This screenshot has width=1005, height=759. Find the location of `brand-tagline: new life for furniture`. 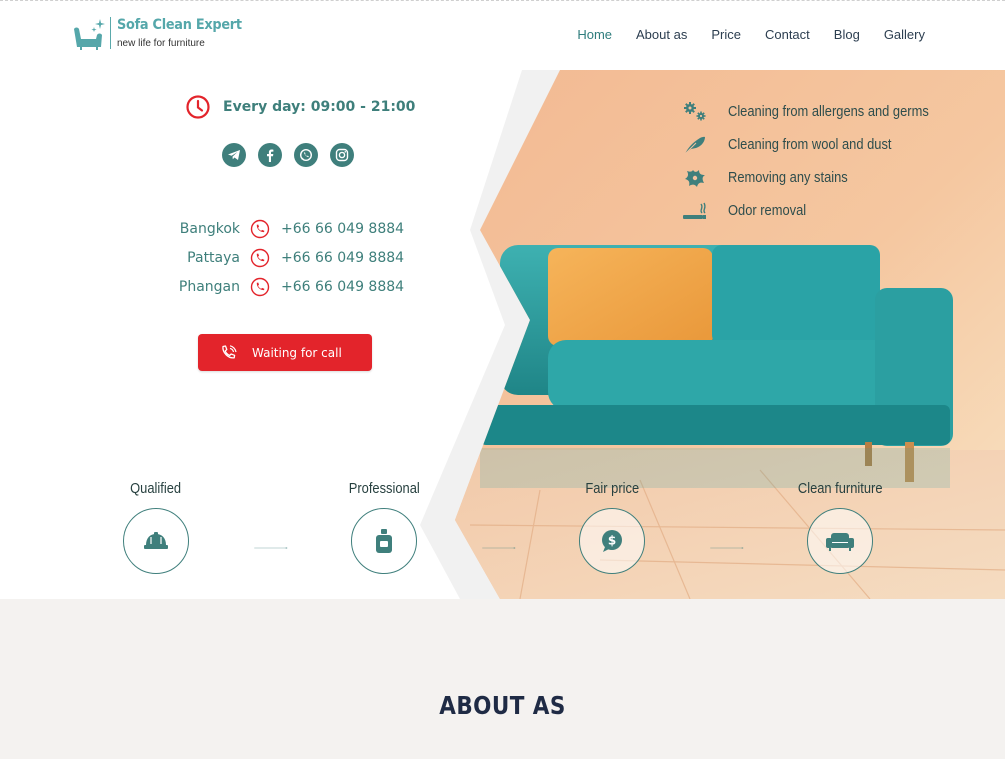

brand-tagline: new life for furniture is located at coordinates (161, 43).